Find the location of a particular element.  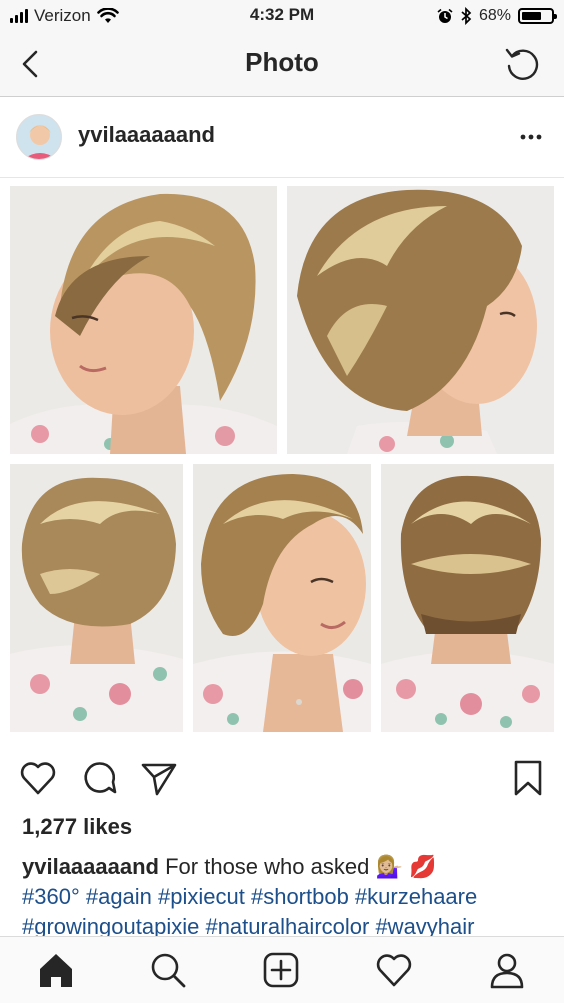

more-horizontal-icon is located at coordinates (531, 137).